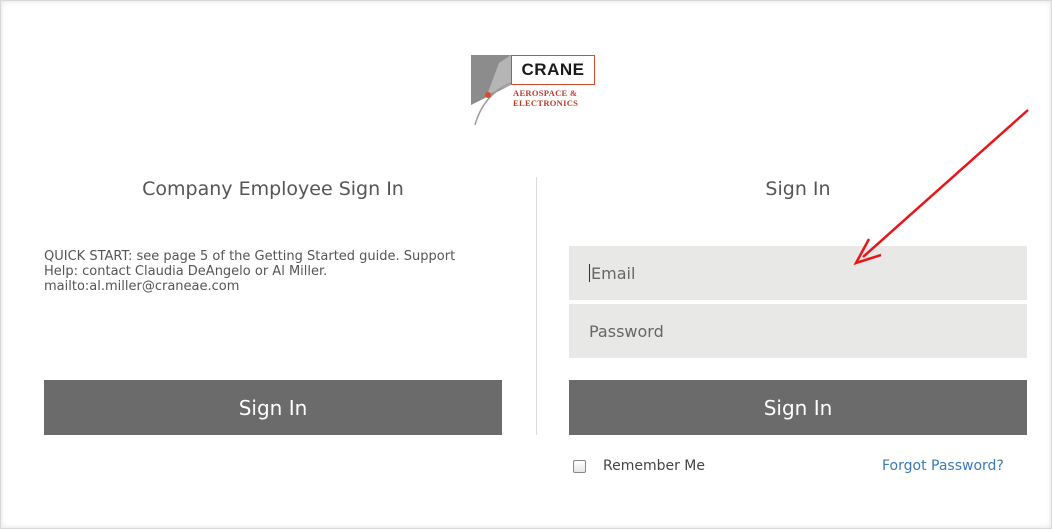 Image resolution: width=1052 pixels, height=530 pixels. I want to click on logo-subtitle-line1: AEROSPACE &, so click(545, 93).